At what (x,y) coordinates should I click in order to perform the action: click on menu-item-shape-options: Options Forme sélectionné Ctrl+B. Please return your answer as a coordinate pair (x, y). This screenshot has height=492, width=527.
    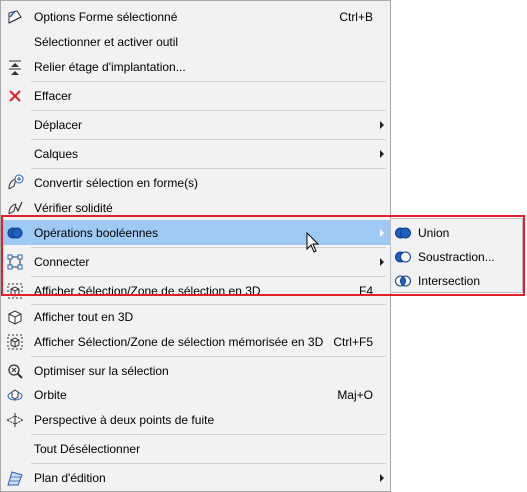
    Looking at the image, I should click on (195, 17).